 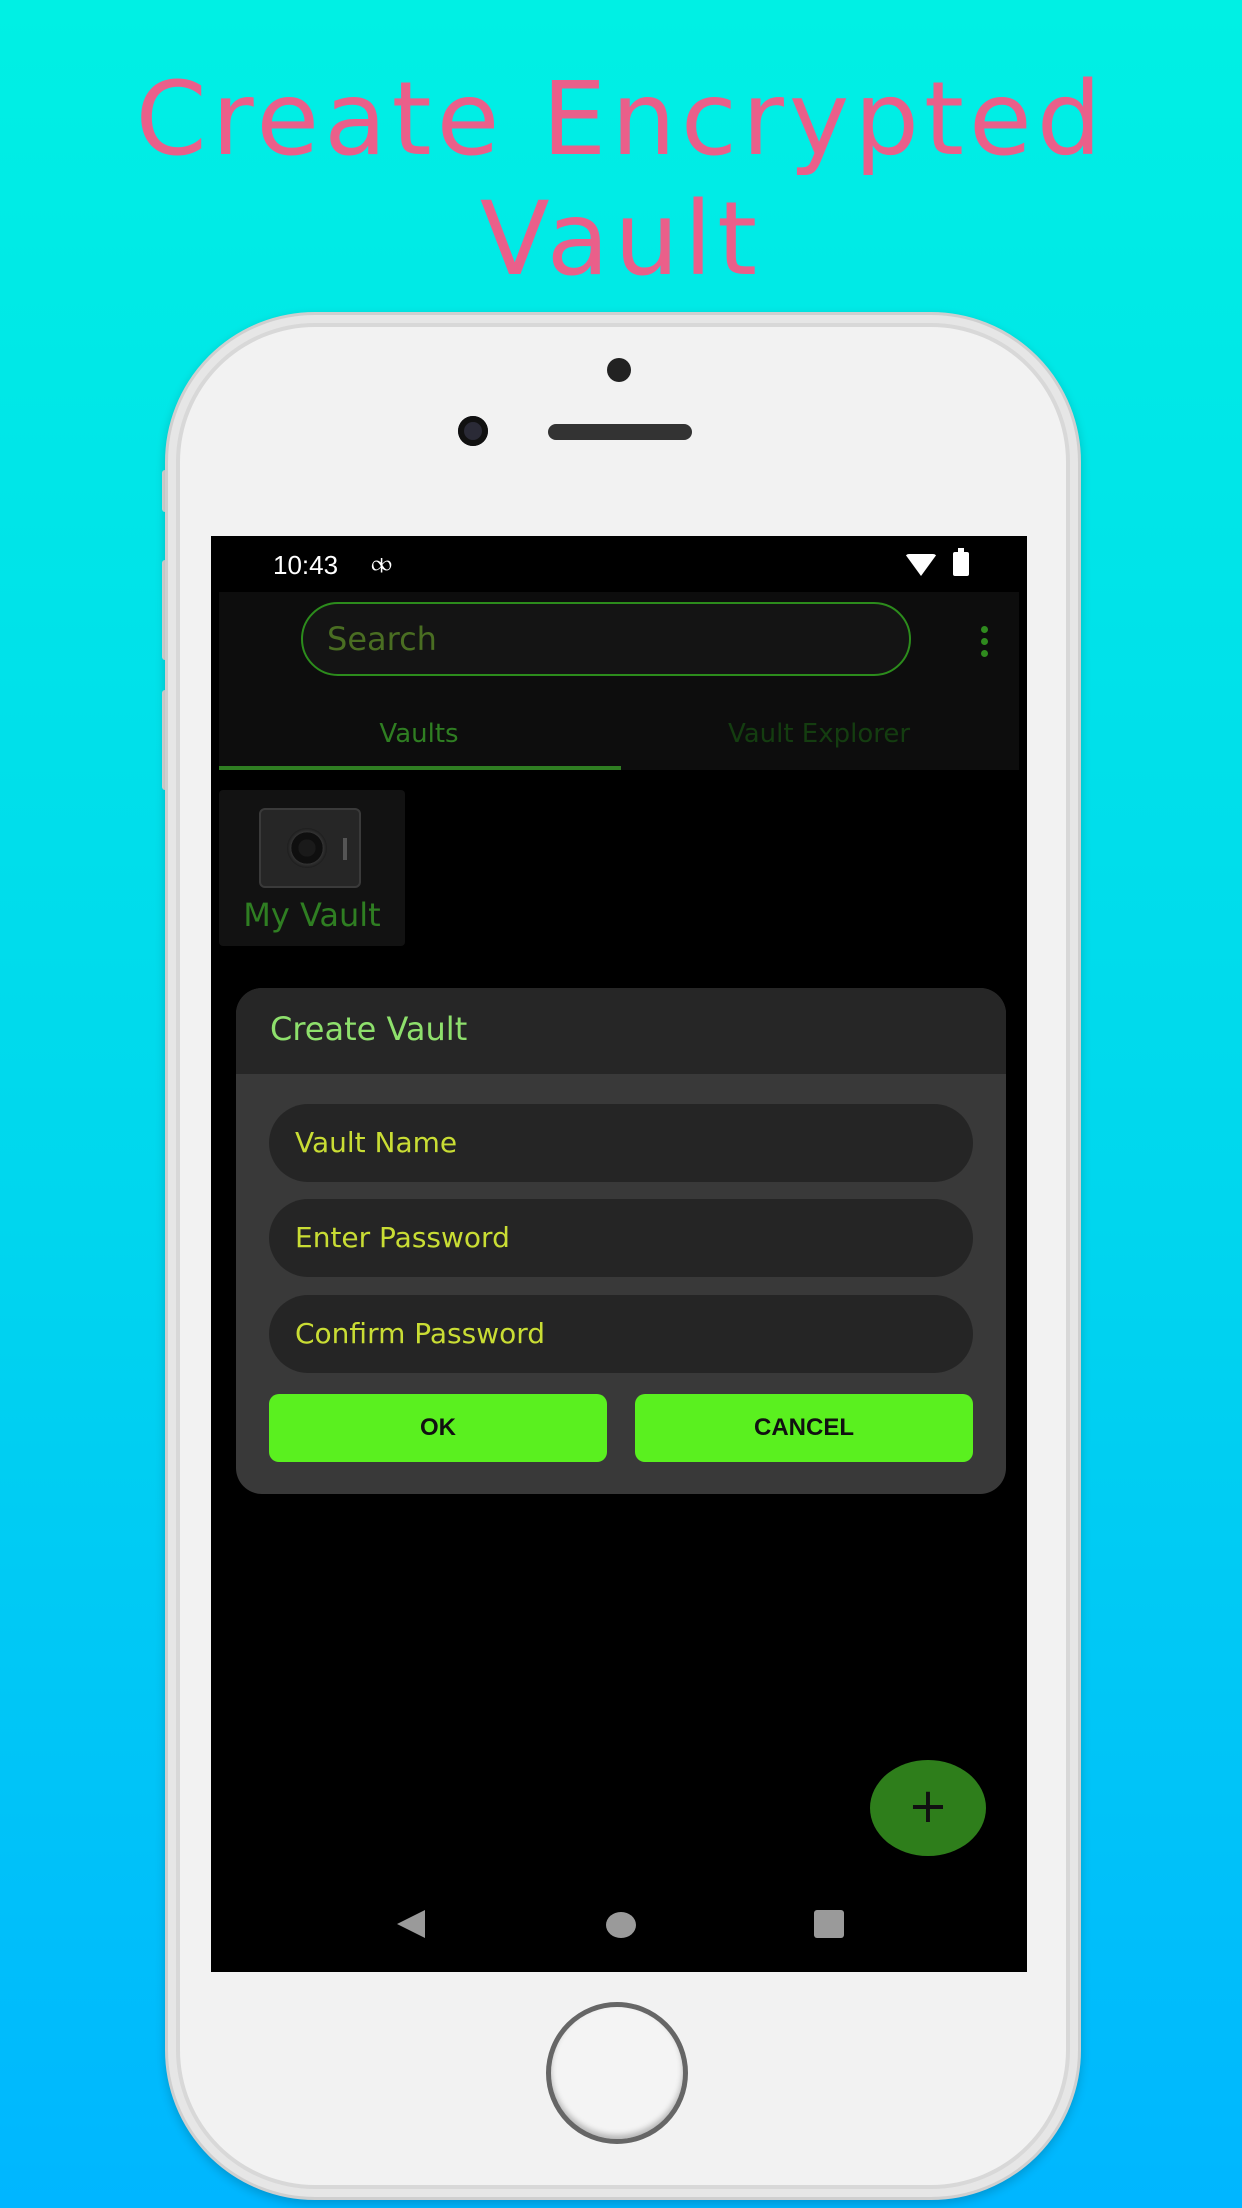 I want to click on password-input: Enter Password, so click(x=621, y=1238).